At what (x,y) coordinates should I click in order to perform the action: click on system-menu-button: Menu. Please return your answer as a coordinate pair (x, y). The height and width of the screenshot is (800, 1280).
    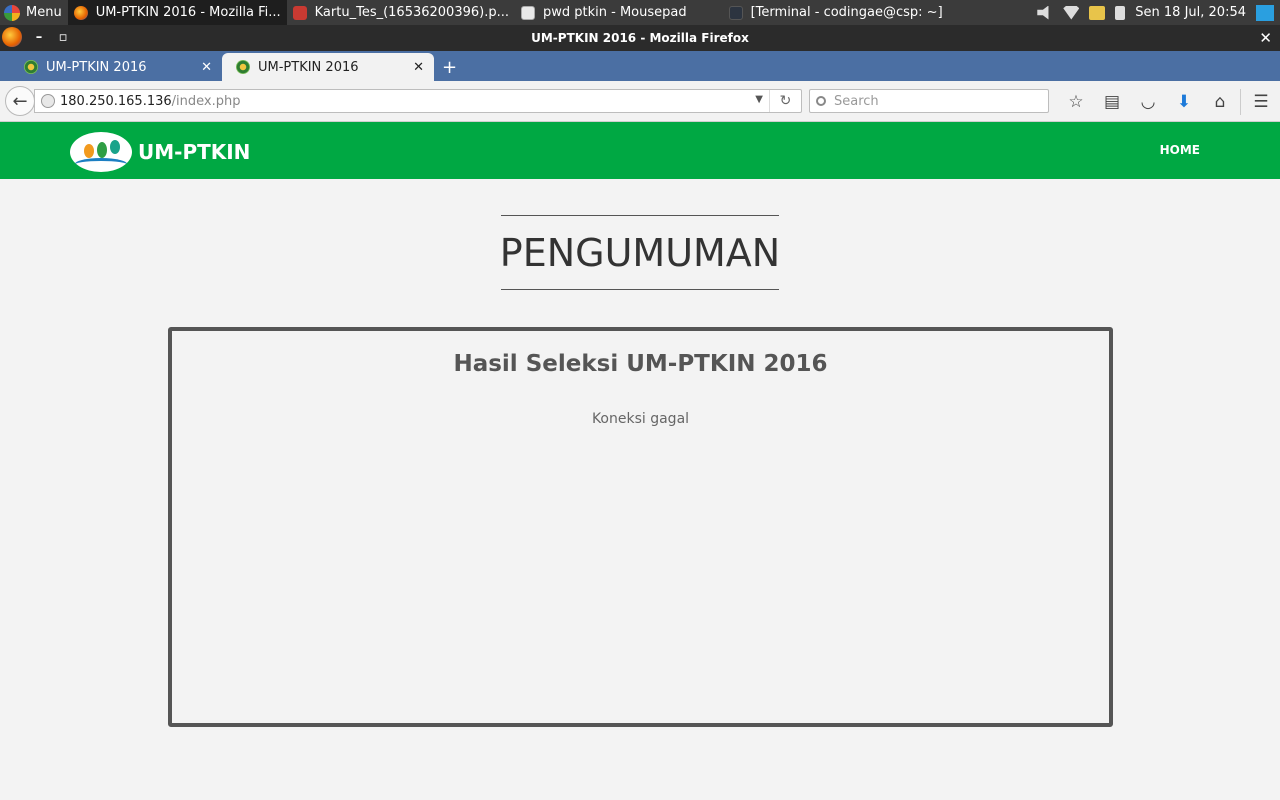
    Looking at the image, I should click on (34, 12).